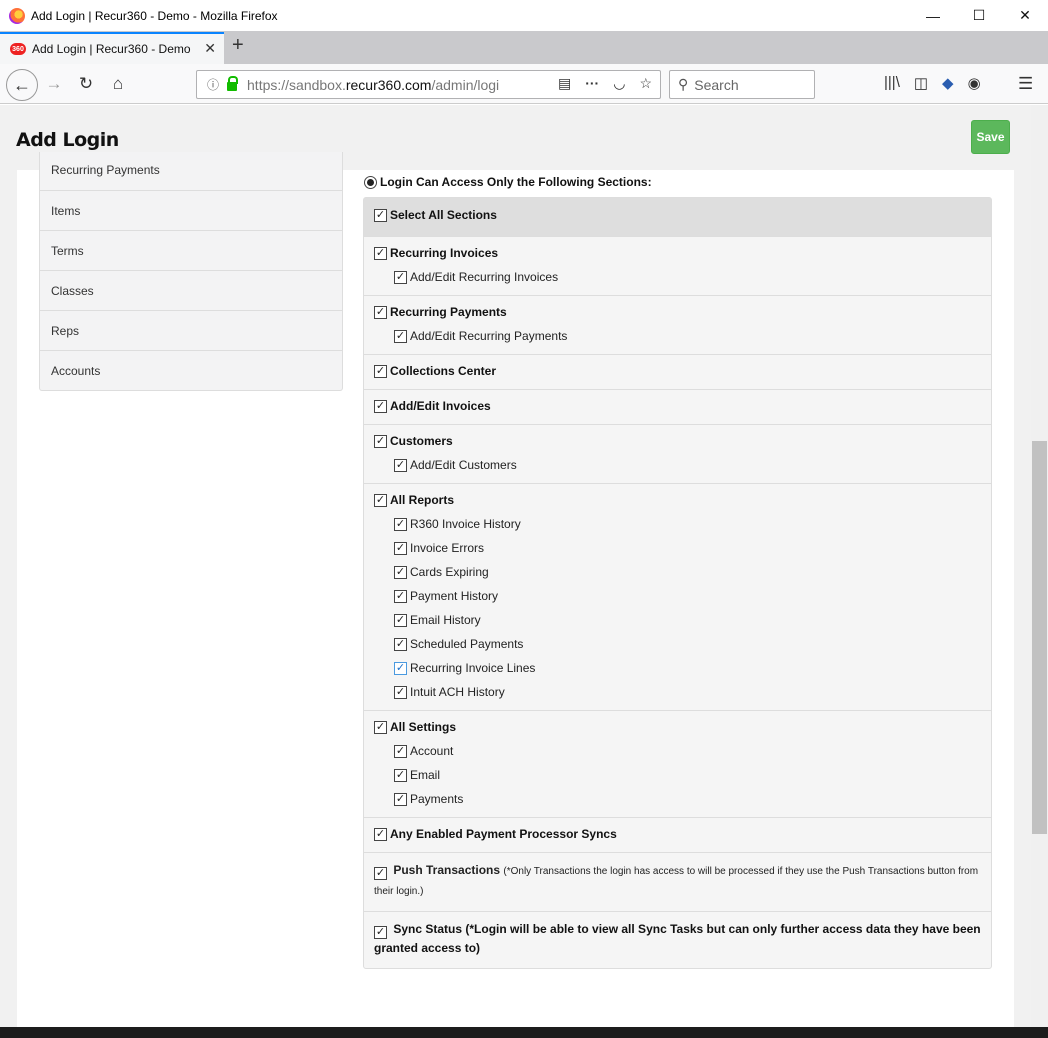 The height and width of the screenshot is (1038, 1048). Describe the element at coordinates (86, 84) in the screenshot. I see `reload-icon: ↻` at that location.